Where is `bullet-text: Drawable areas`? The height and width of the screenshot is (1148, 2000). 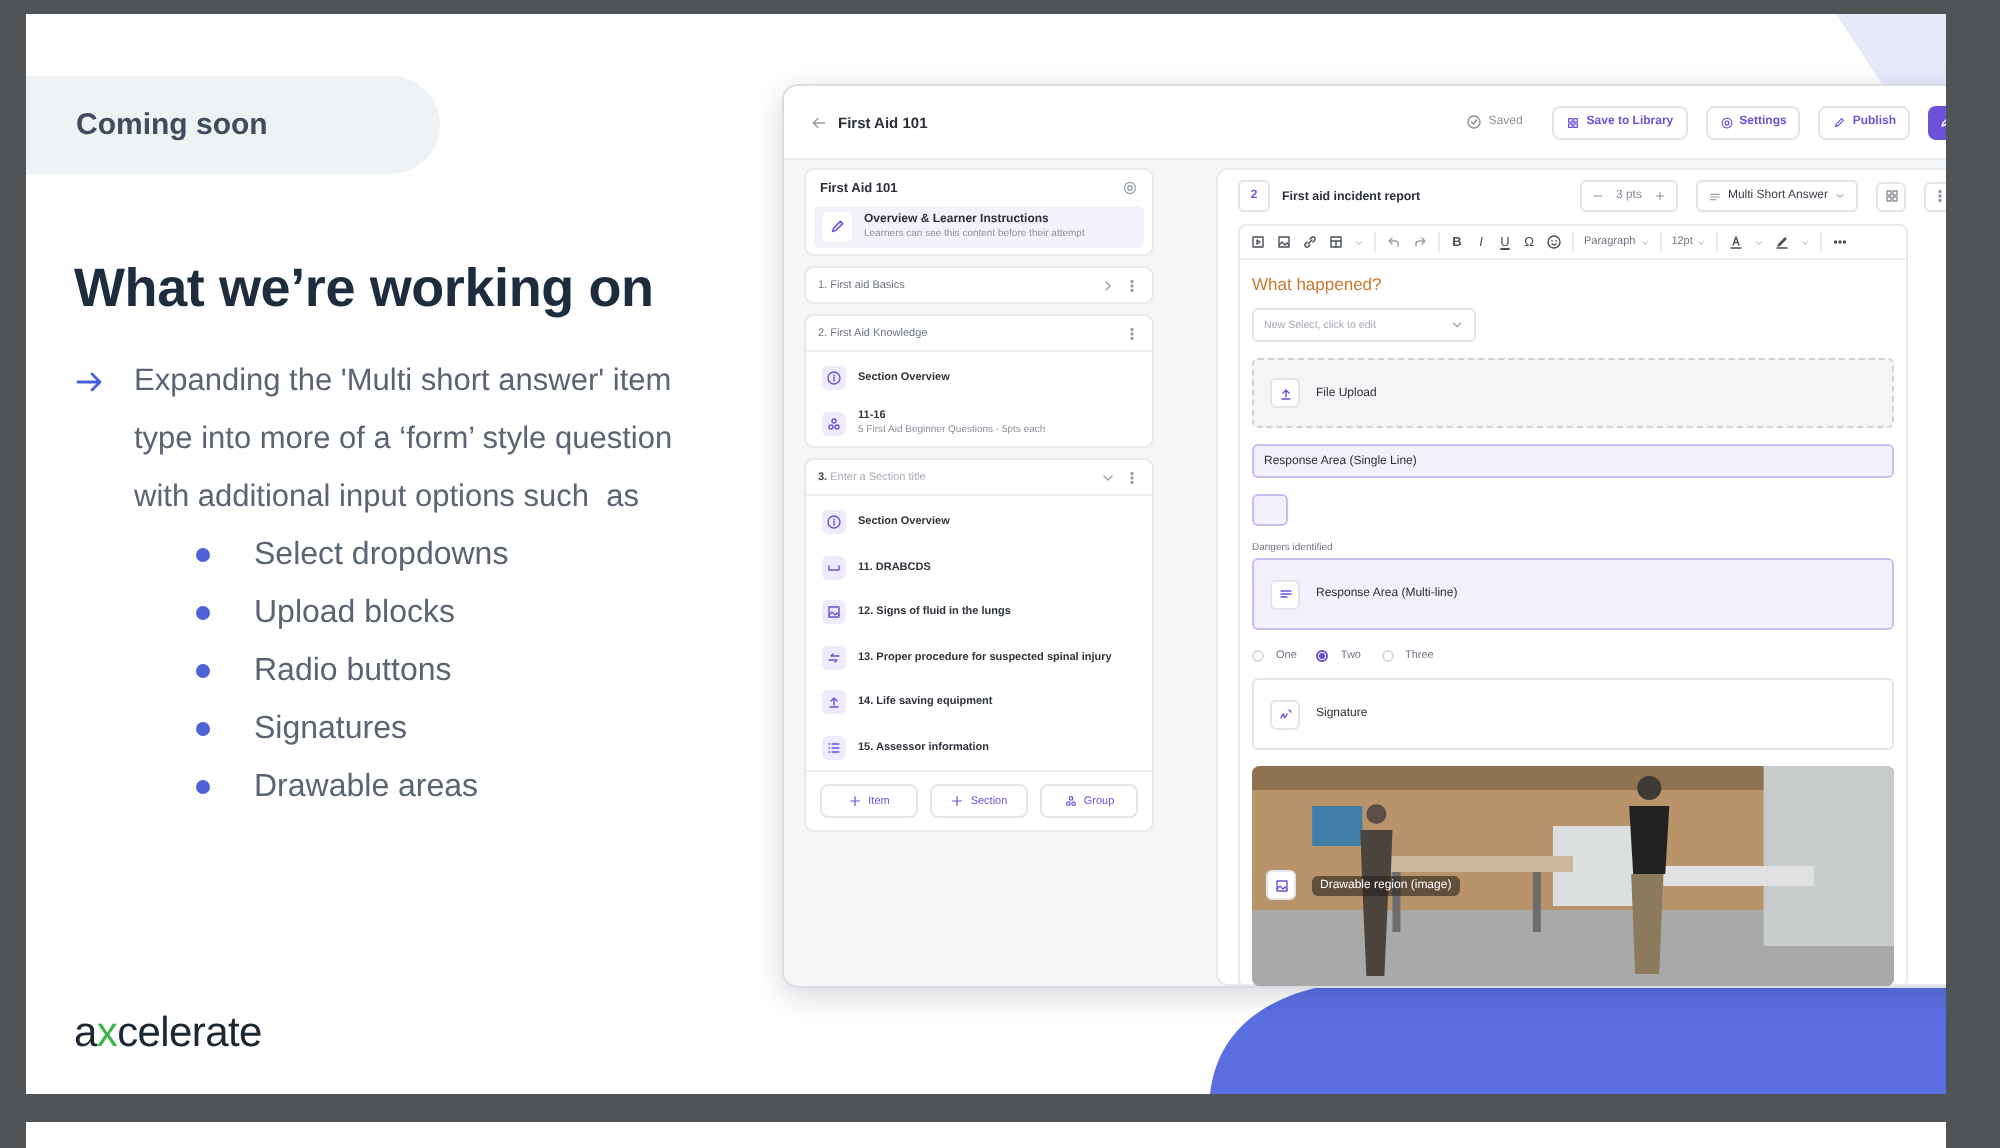 bullet-text: Drawable areas is located at coordinates (366, 787).